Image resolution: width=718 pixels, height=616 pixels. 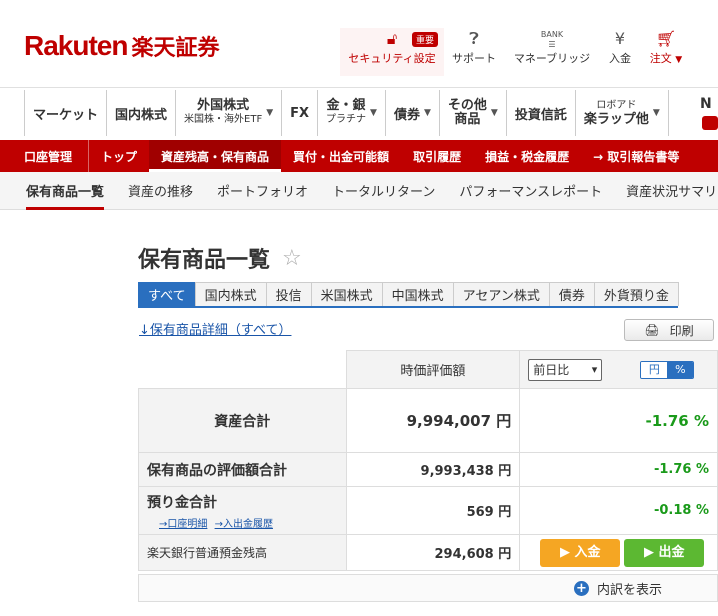 I want to click on nav-robo-advisor-label: ロボアド 楽ラップ他, so click(x=616, y=113).